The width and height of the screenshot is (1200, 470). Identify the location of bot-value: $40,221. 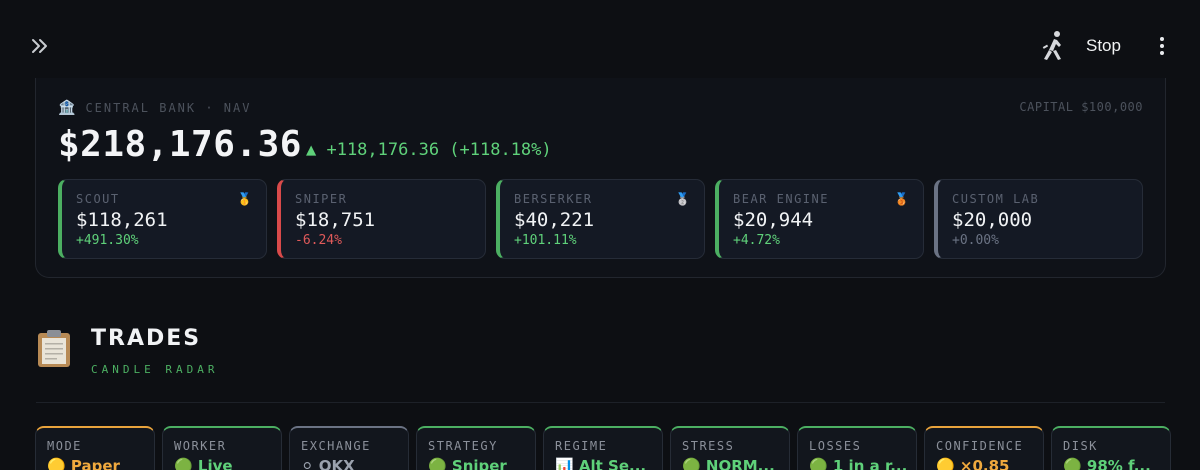
(554, 220).